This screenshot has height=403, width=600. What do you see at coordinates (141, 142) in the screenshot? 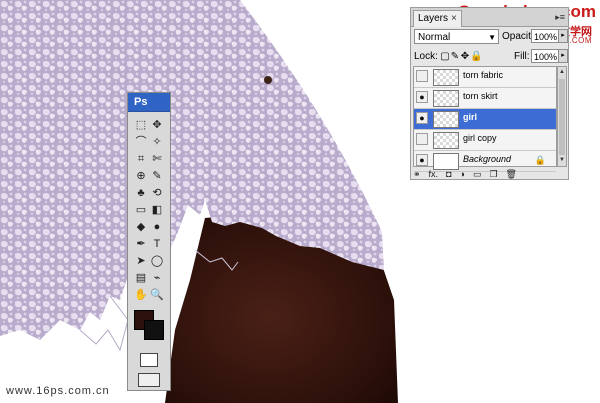
I see `lasso-icon: ⌒` at bounding box center [141, 142].